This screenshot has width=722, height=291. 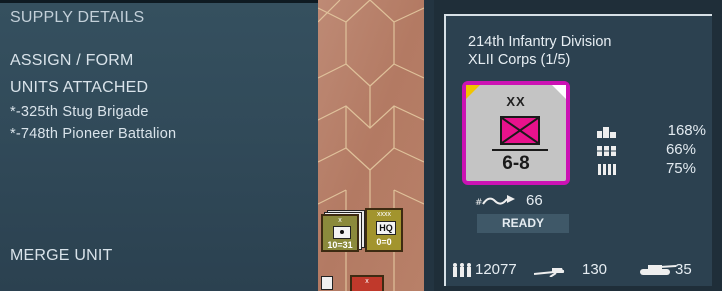 I want to click on ammo-value: 75%, so click(x=680, y=168).